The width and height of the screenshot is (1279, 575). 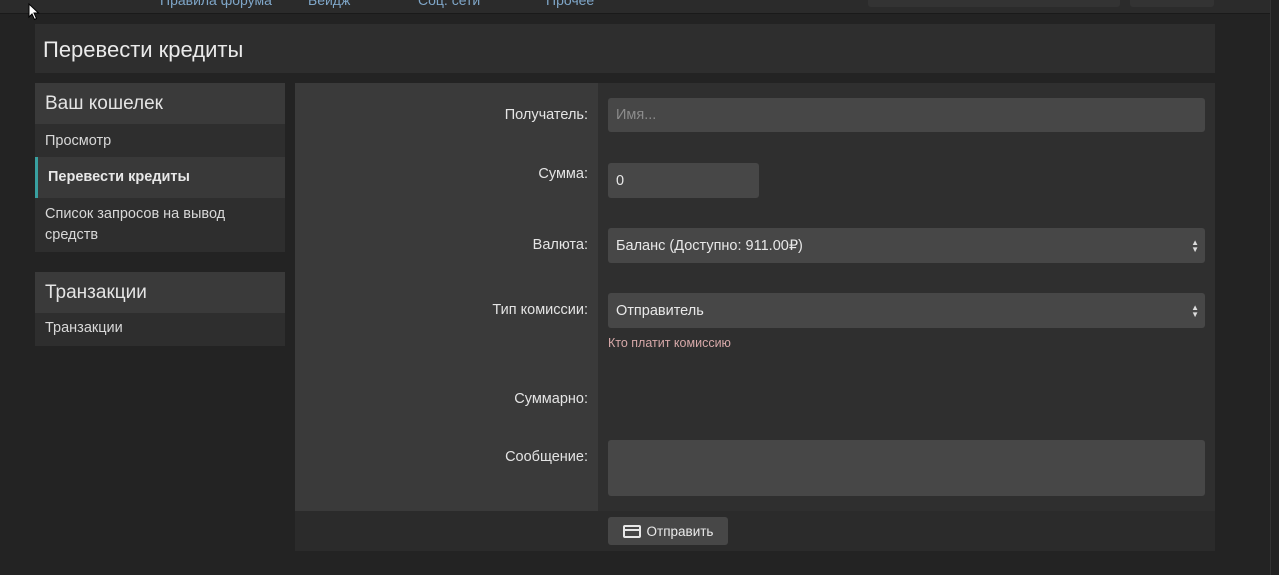 I want to click on fee-type-hint: Кто платит комиссию, so click(x=669, y=343).